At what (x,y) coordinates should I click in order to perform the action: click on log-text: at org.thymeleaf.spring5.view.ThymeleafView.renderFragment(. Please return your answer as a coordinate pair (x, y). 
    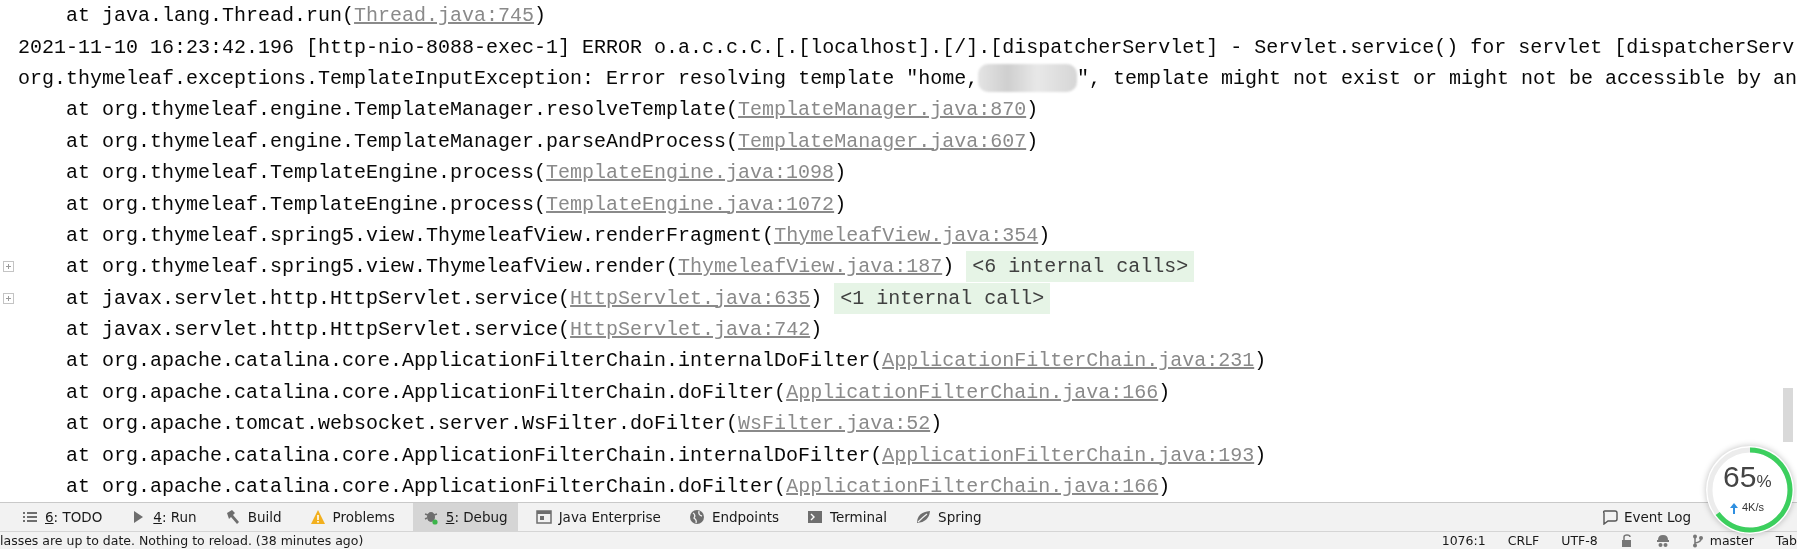
    Looking at the image, I should click on (420, 235).